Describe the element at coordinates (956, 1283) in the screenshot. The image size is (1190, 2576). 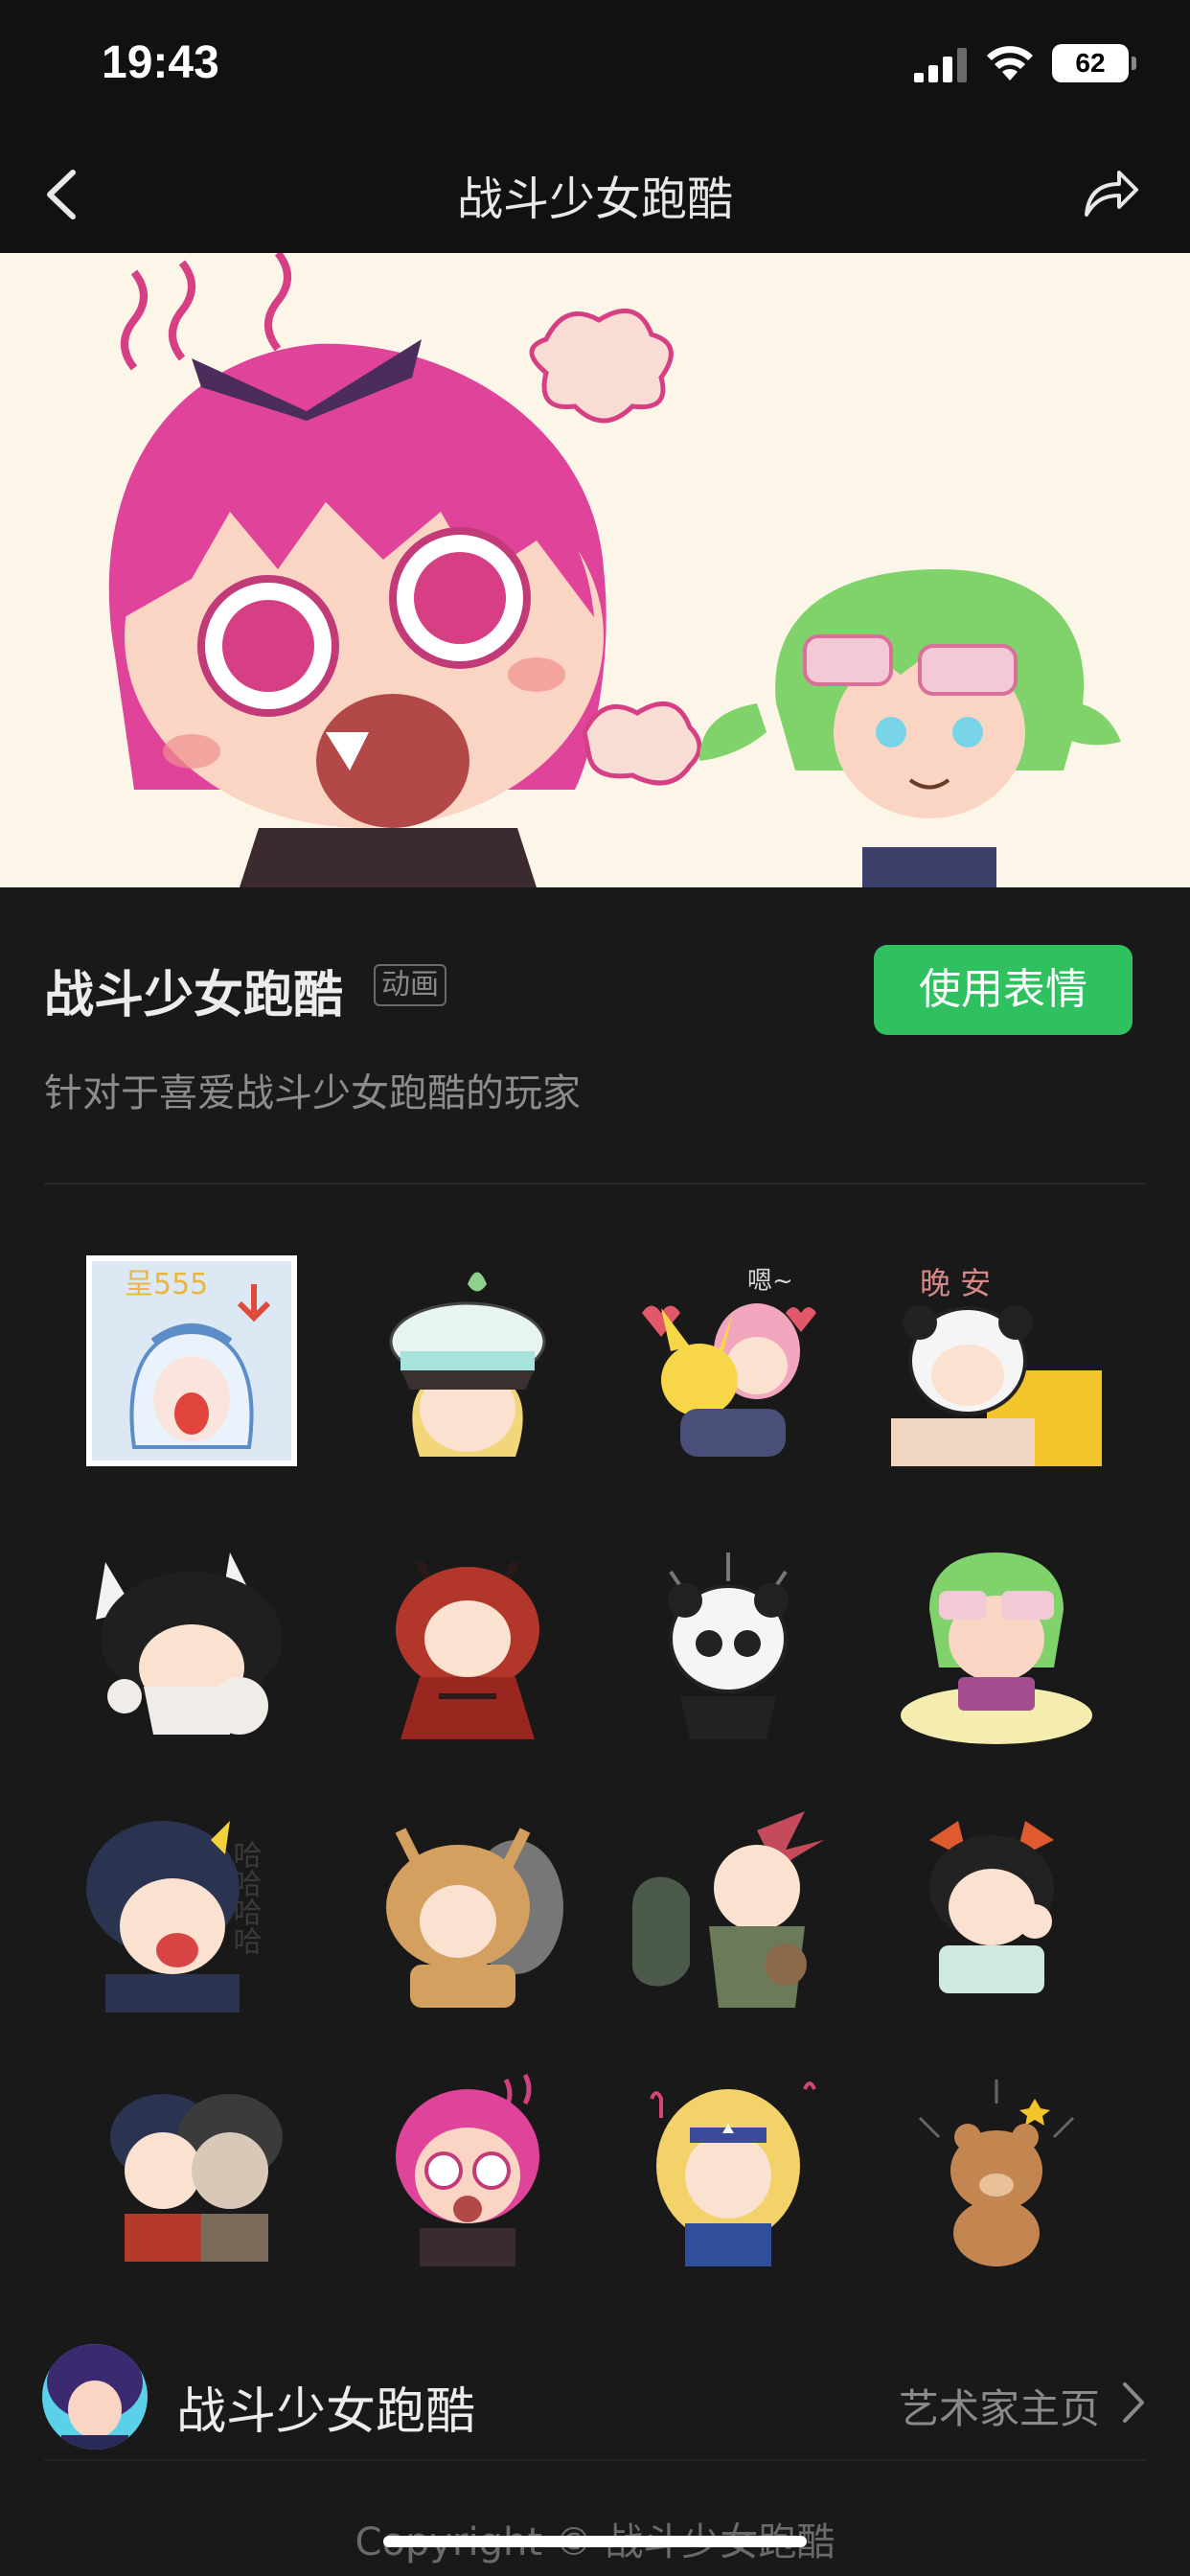
I see `sticker-text: 晚 安` at that location.